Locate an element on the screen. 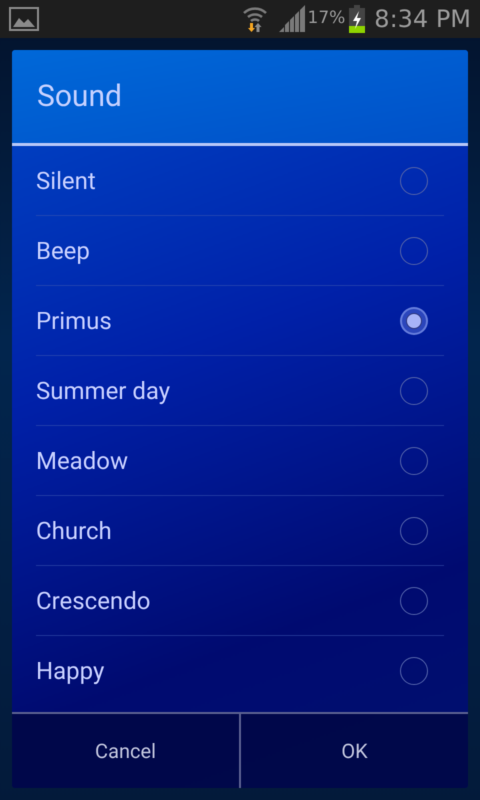 This screenshot has width=480, height=800. sound-option: Beep is located at coordinates (240, 251).